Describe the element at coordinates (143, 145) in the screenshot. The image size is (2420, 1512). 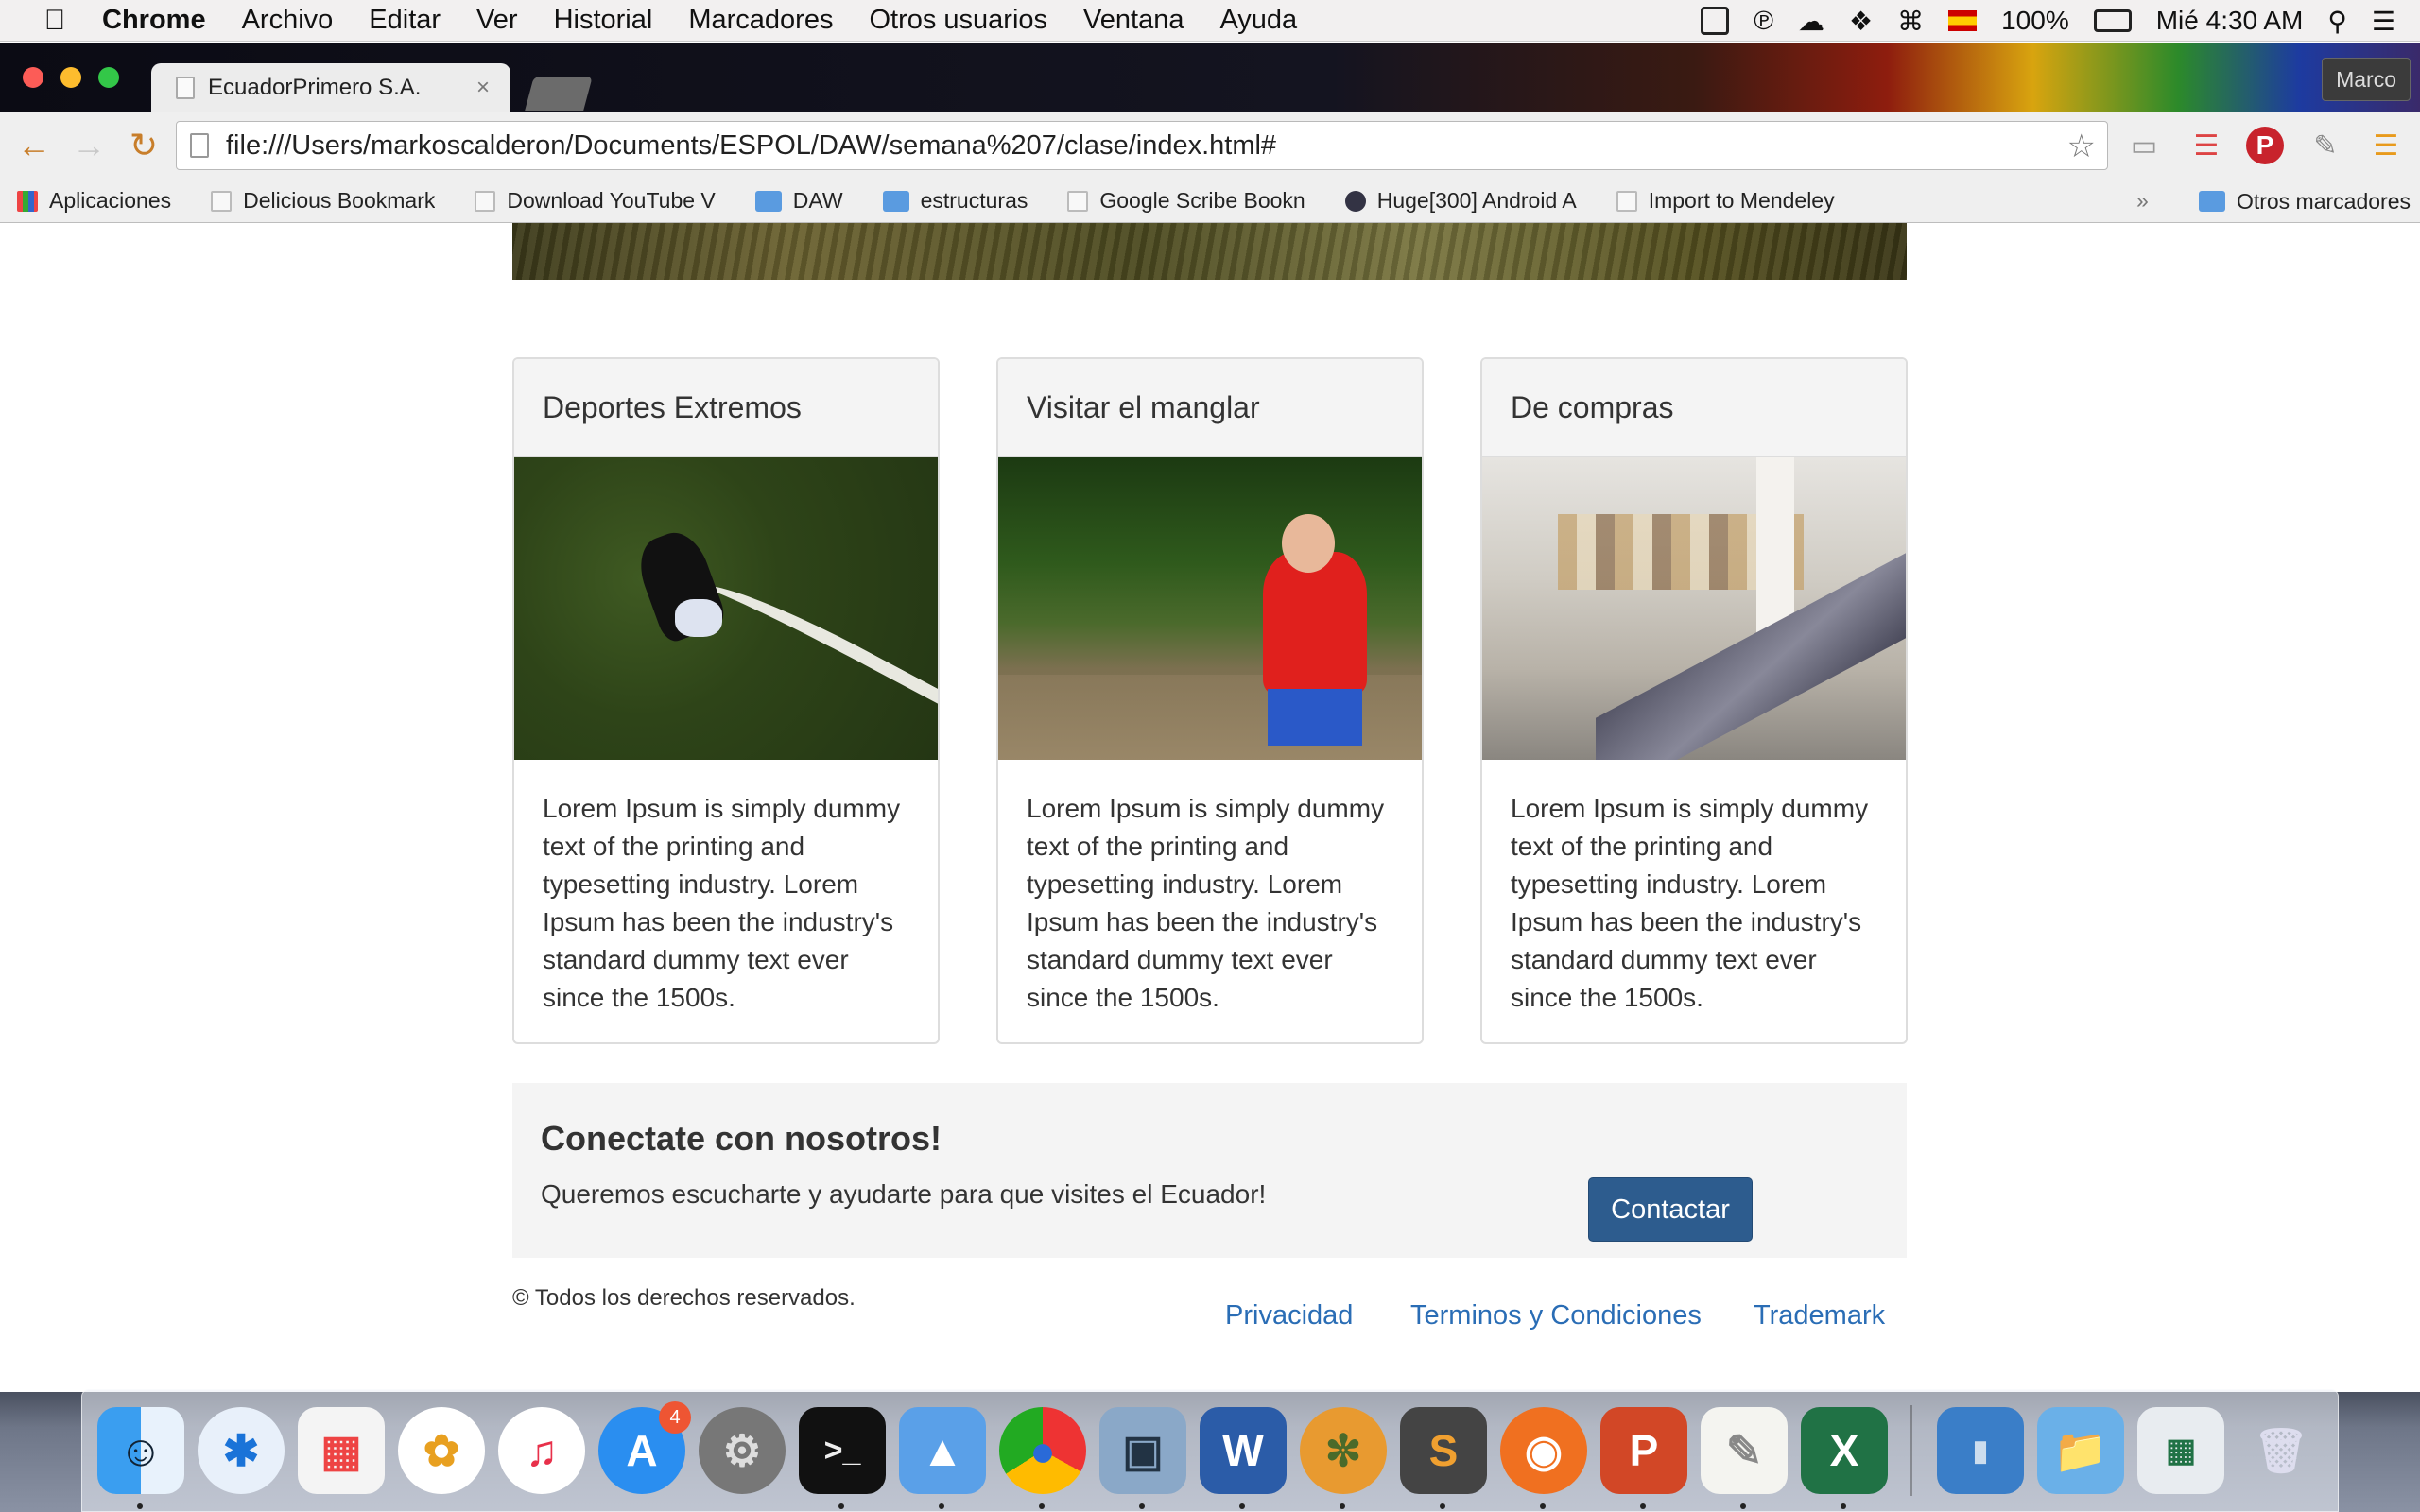
I see `reload-icon: ↻` at that location.